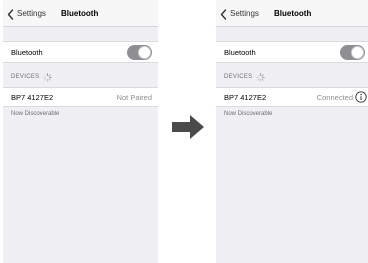  What do you see at coordinates (134, 97) in the screenshot?
I see `device-status: Not Paired` at bounding box center [134, 97].